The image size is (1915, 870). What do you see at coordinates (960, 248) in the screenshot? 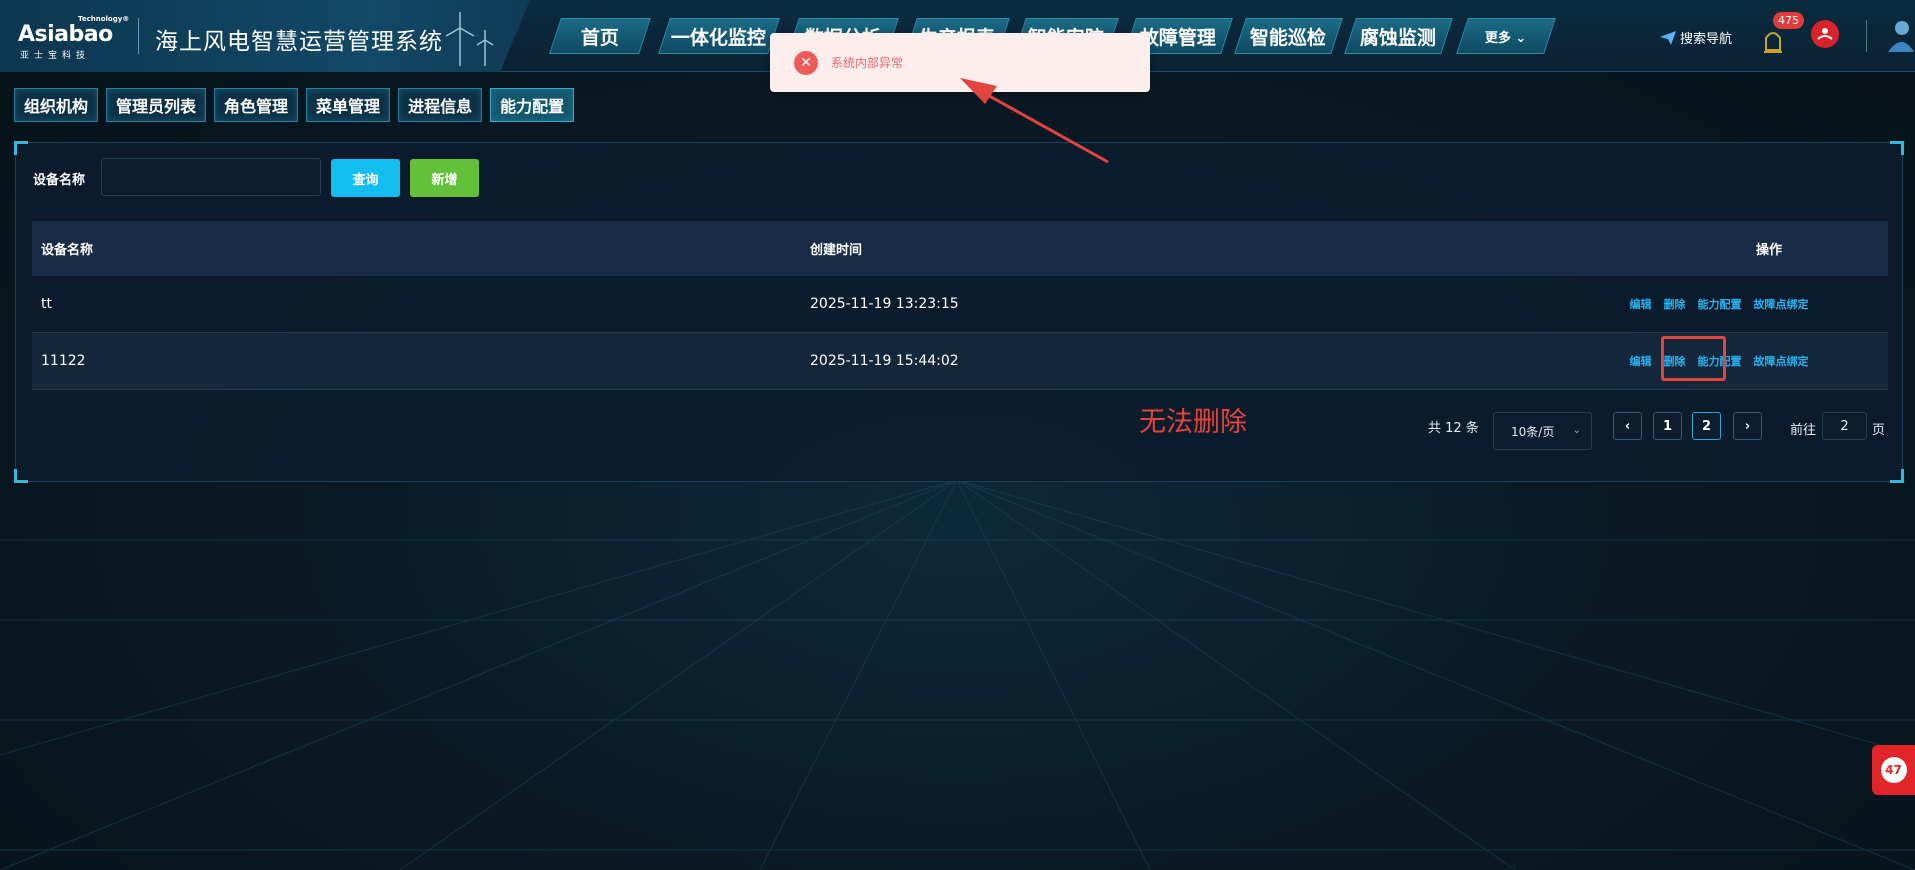
I see `table-header: 设备名称 创建时间 操作` at bounding box center [960, 248].